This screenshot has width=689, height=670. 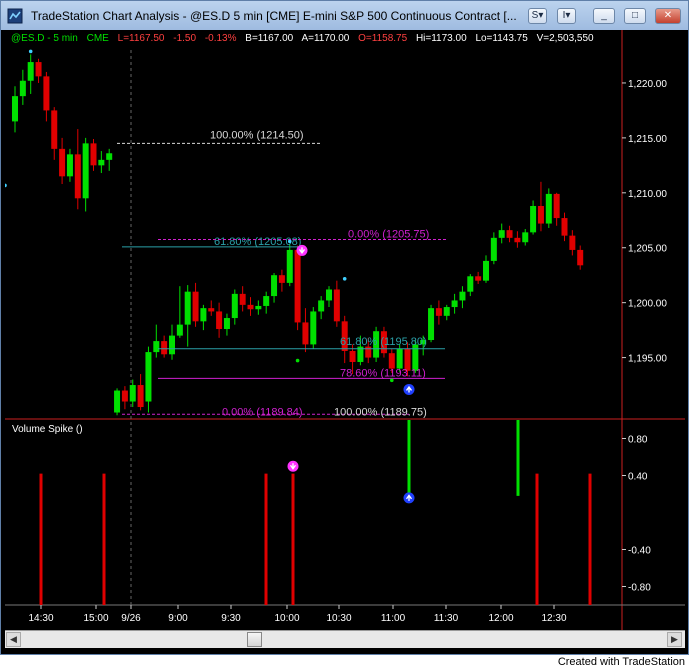 I want to click on price-tick-label: 1,195.00, so click(x=647, y=359).